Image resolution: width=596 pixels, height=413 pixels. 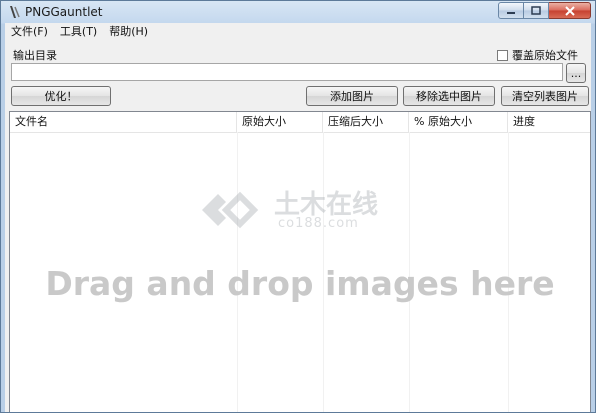 I want to click on drop-hint: Drag and drop images here, so click(x=300, y=283).